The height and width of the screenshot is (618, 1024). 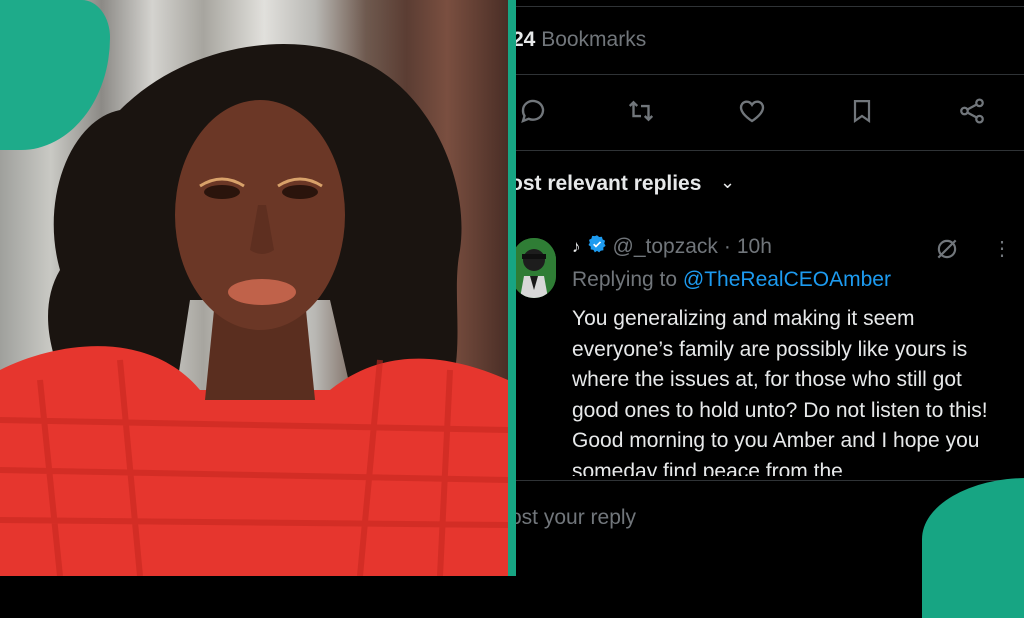 I want to click on panel-divider, so click(x=512, y=288).